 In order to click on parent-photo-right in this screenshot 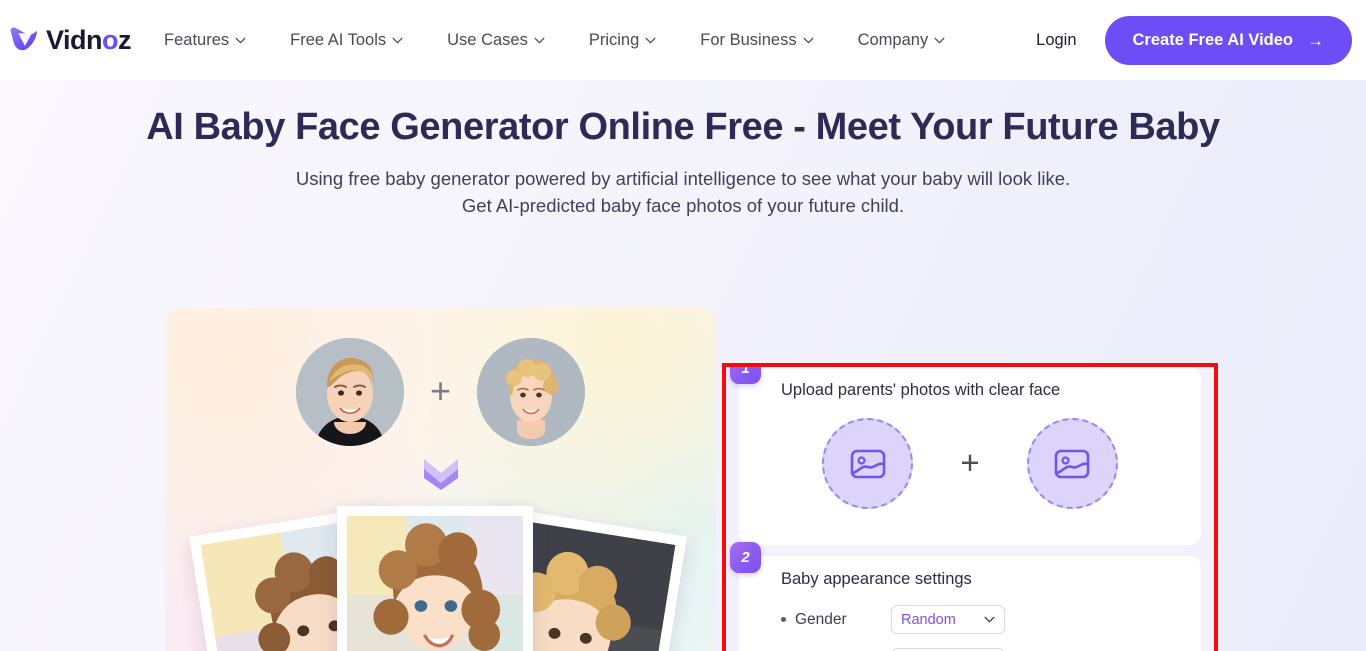, I will do `click(531, 392)`.